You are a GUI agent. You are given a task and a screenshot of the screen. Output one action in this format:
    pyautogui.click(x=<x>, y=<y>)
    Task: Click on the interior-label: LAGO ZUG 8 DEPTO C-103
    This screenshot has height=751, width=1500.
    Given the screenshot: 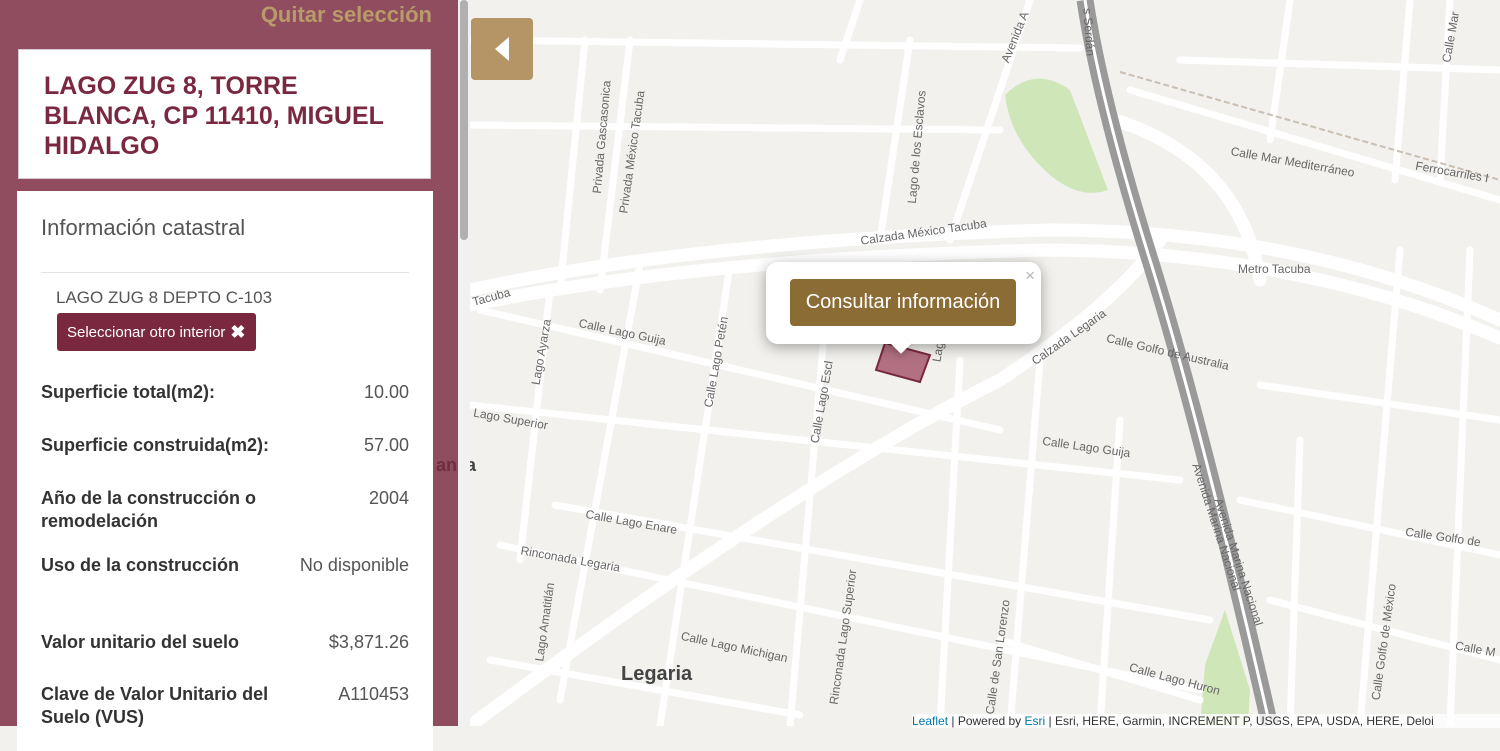 What is the action you would take?
    pyautogui.click(x=164, y=297)
    